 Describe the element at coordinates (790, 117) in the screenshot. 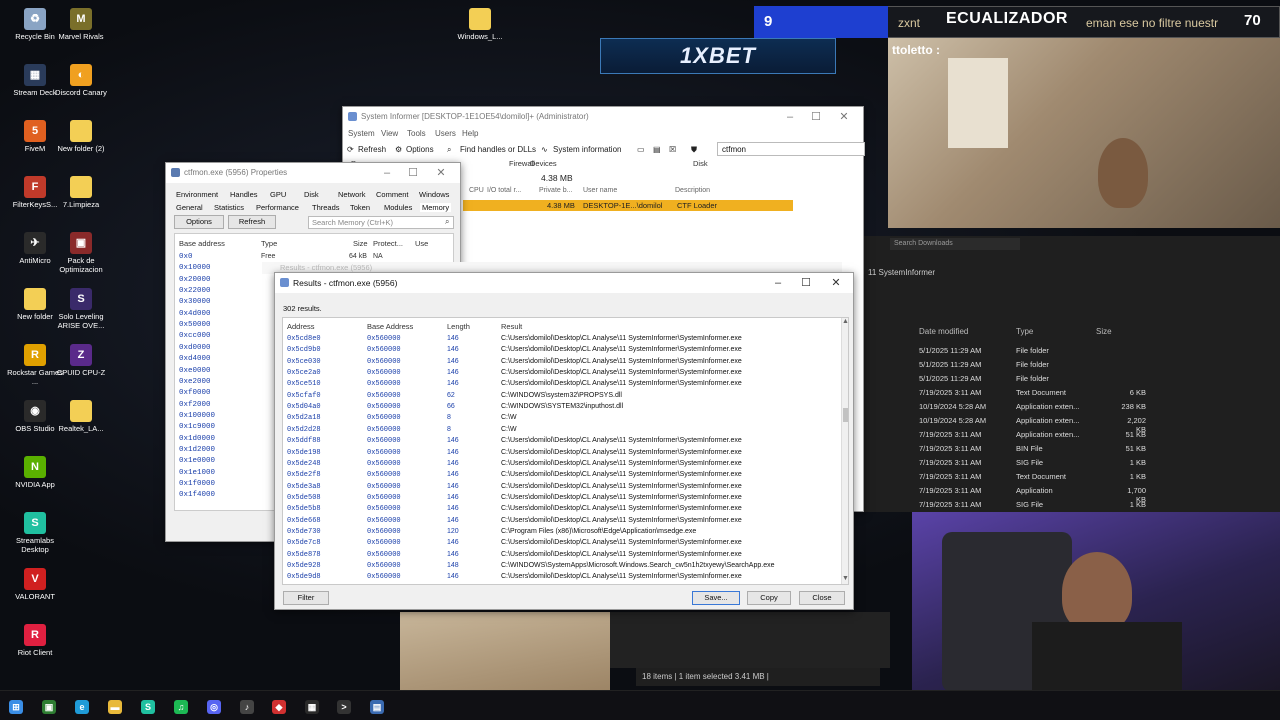

I see `minimize-button: –` at that location.